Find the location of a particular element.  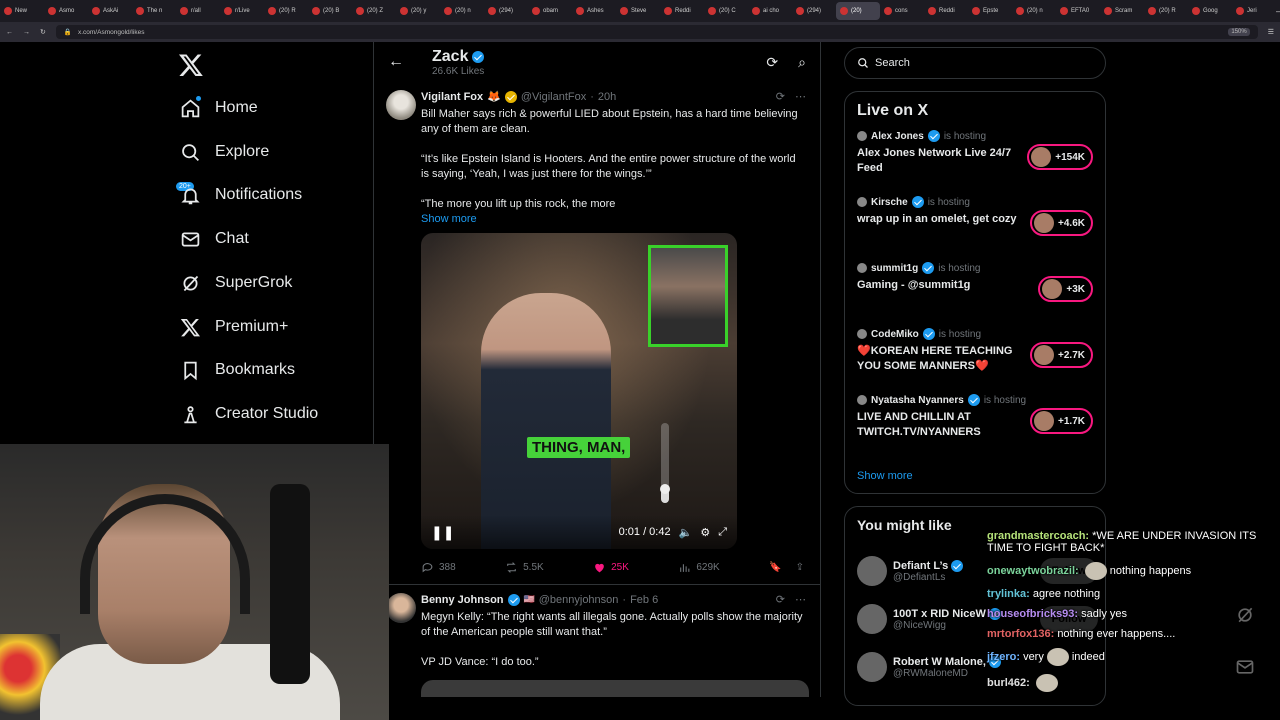

browser-tab: (20) Z is located at coordinates (374, 11).